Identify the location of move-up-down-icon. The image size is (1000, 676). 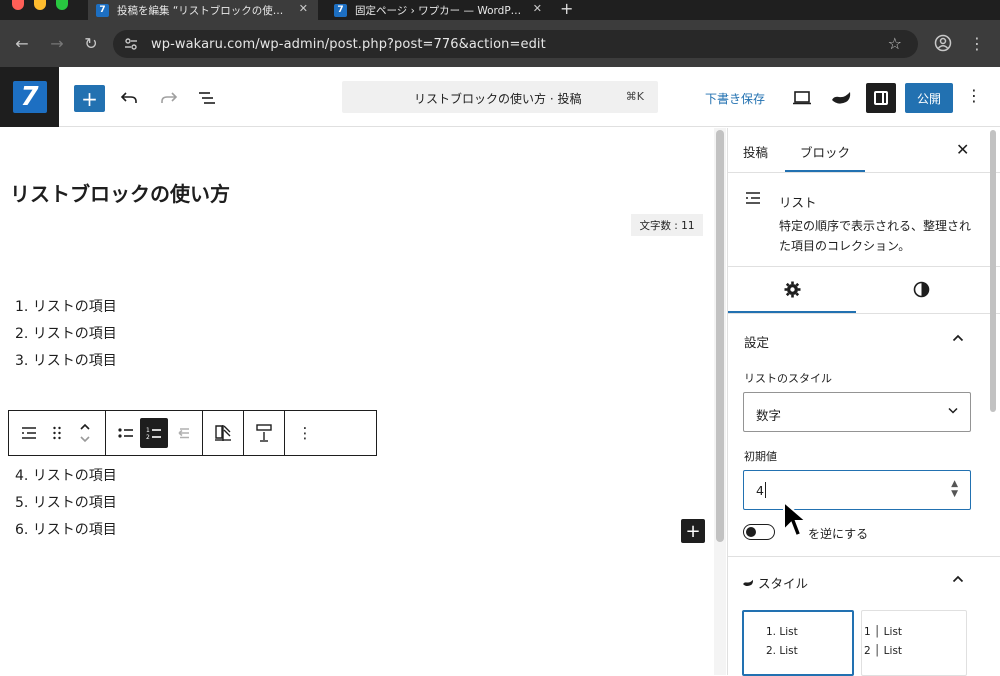
(85, 433).